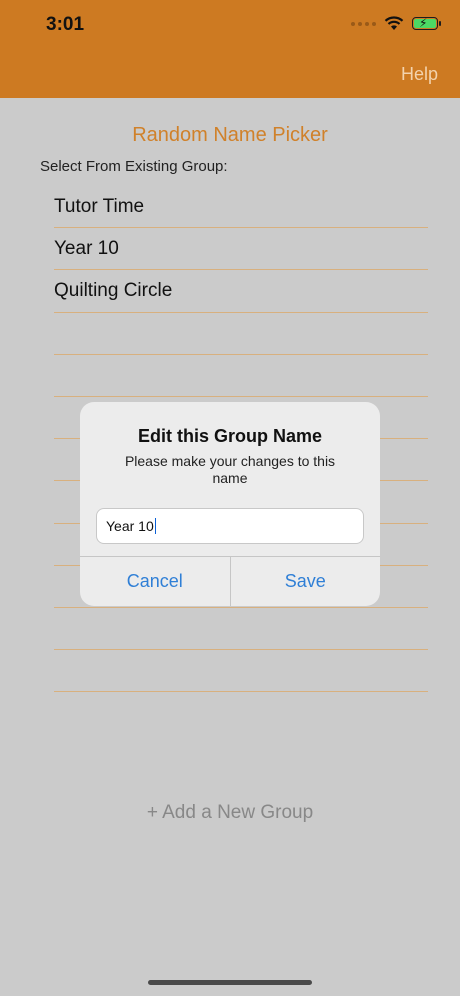 Image resolution: width=460 pixels, height=996 pixels. I want to click on cancel-button: Cancel, so click(155, 581).